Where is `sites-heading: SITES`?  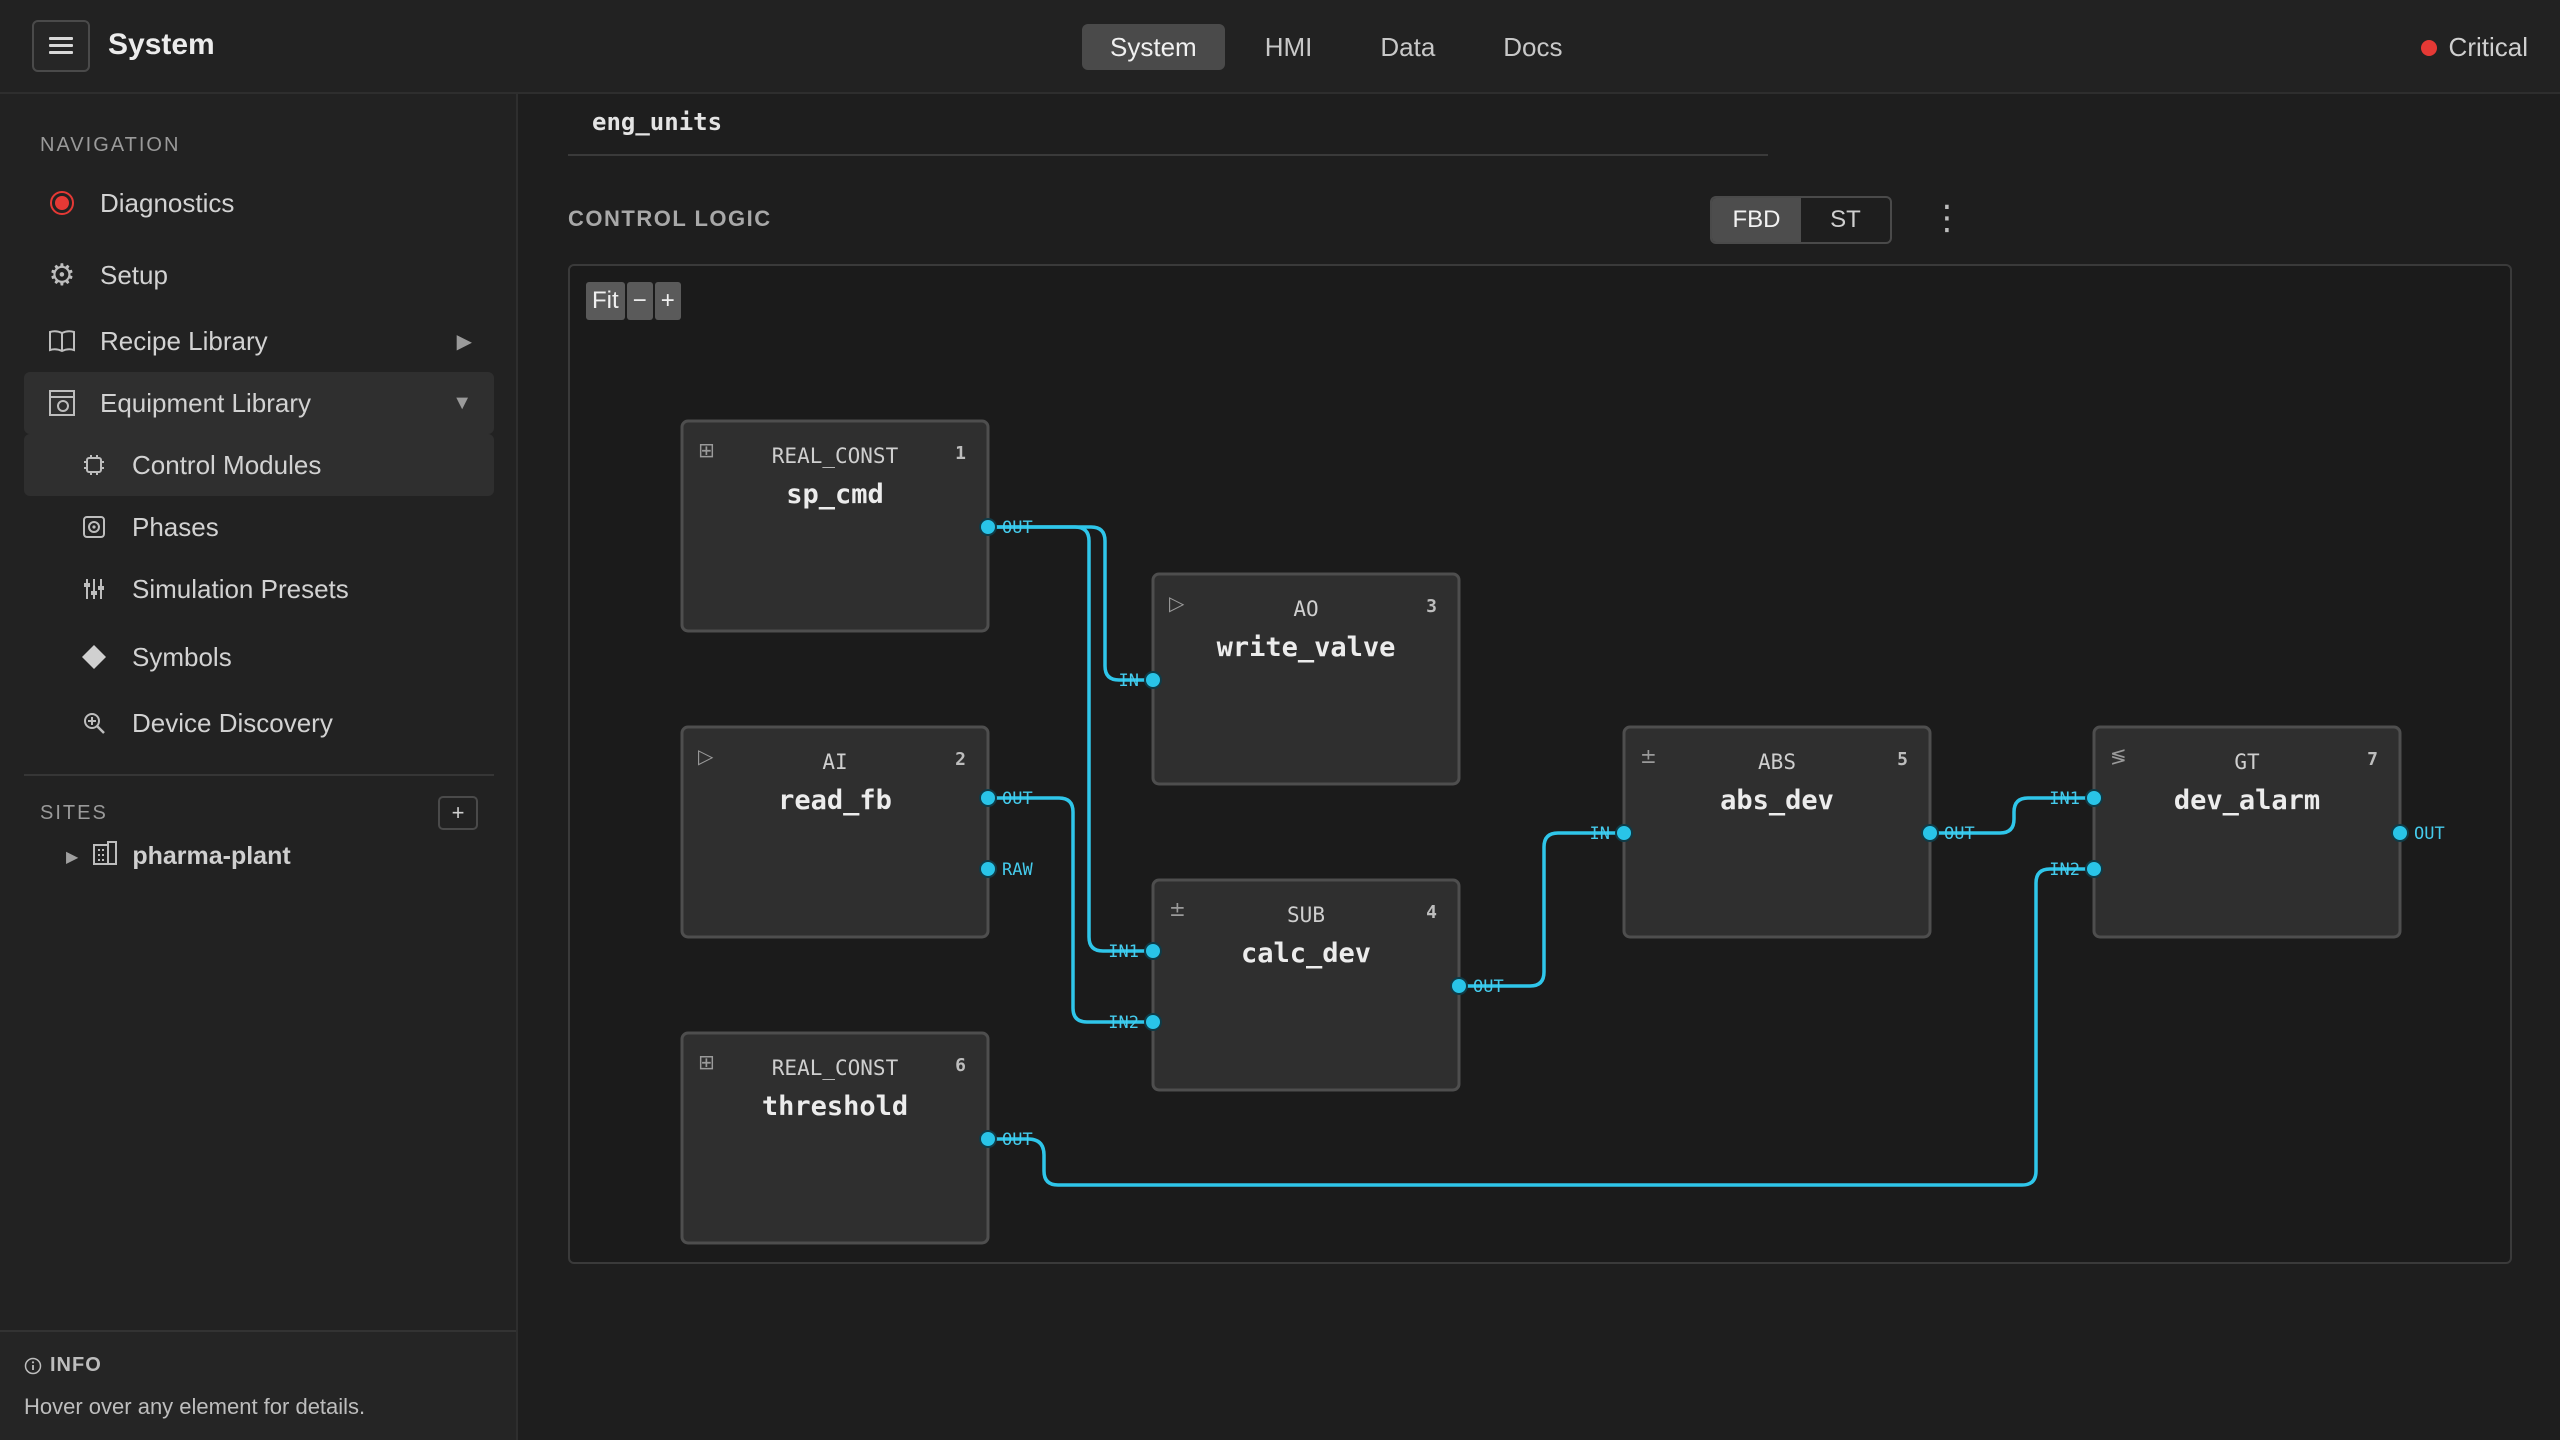
sites-heading: SITES is located at coordinates (74, 813).